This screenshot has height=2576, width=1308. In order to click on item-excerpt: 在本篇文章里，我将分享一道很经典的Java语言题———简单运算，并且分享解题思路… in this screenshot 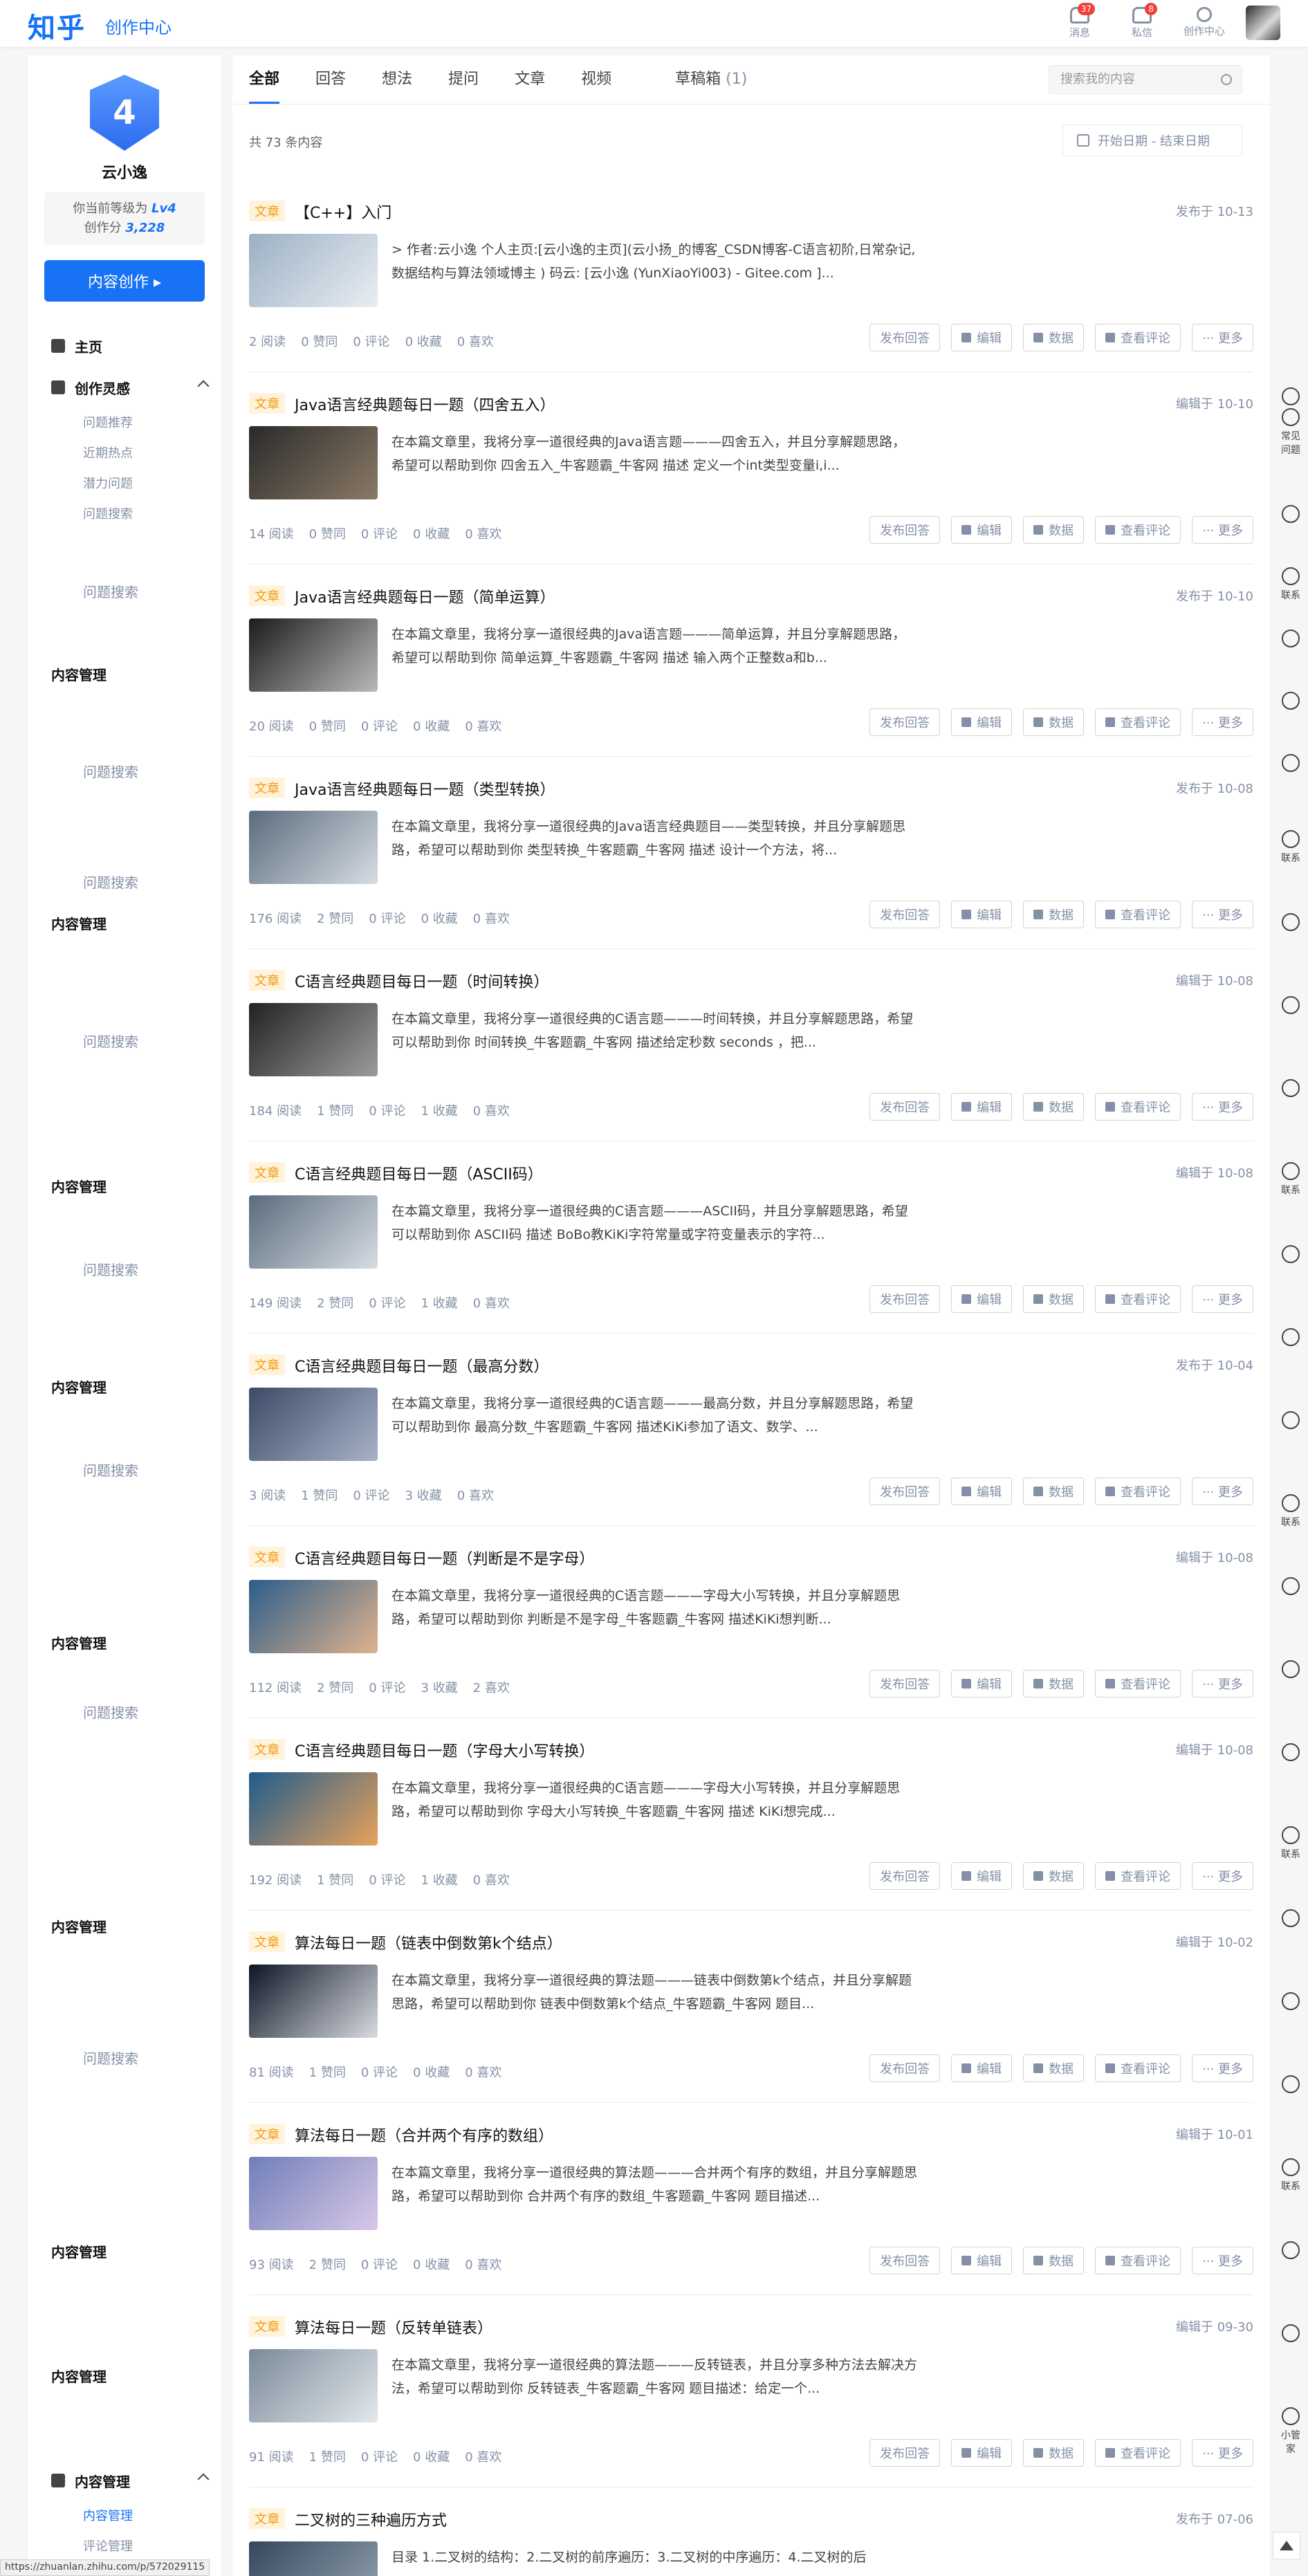, I will do `click(655, 646)`.